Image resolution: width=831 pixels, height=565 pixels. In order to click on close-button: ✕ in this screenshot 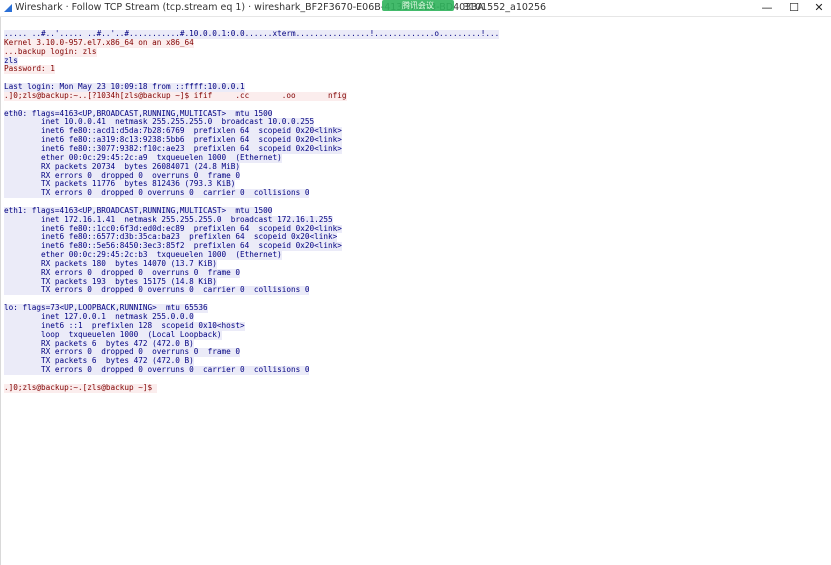, I will do `click(818, 8)`.